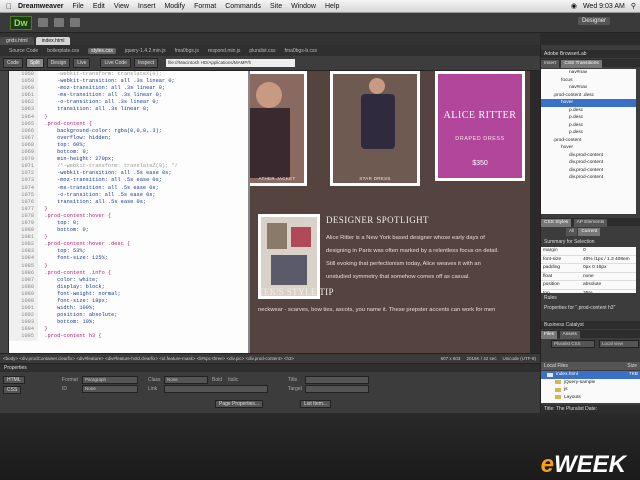 This screenshot has height=480, width=640. Describe the element at coordinates (619, 344) in the screenshot. I see `view-select: Local view` at that location.